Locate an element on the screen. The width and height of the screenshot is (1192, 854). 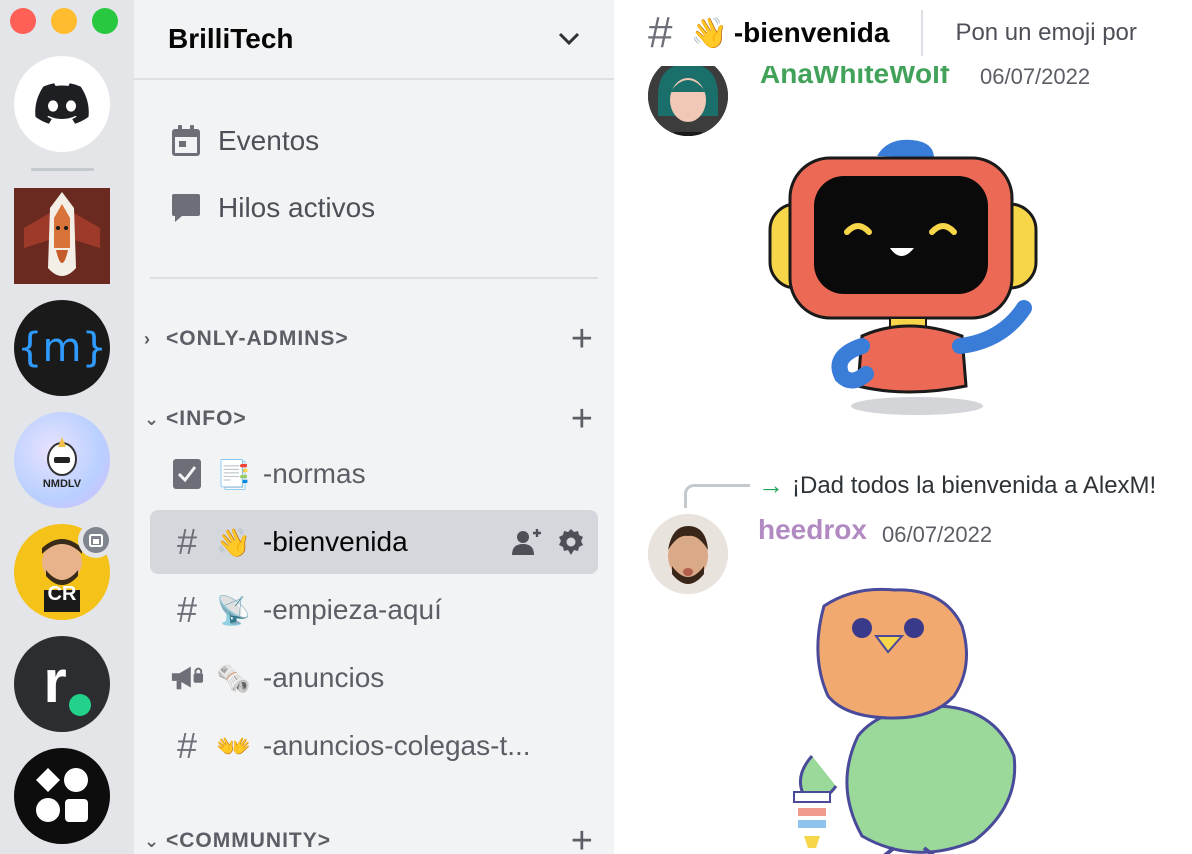
calendar-icon is located at coordinates (186, 140).